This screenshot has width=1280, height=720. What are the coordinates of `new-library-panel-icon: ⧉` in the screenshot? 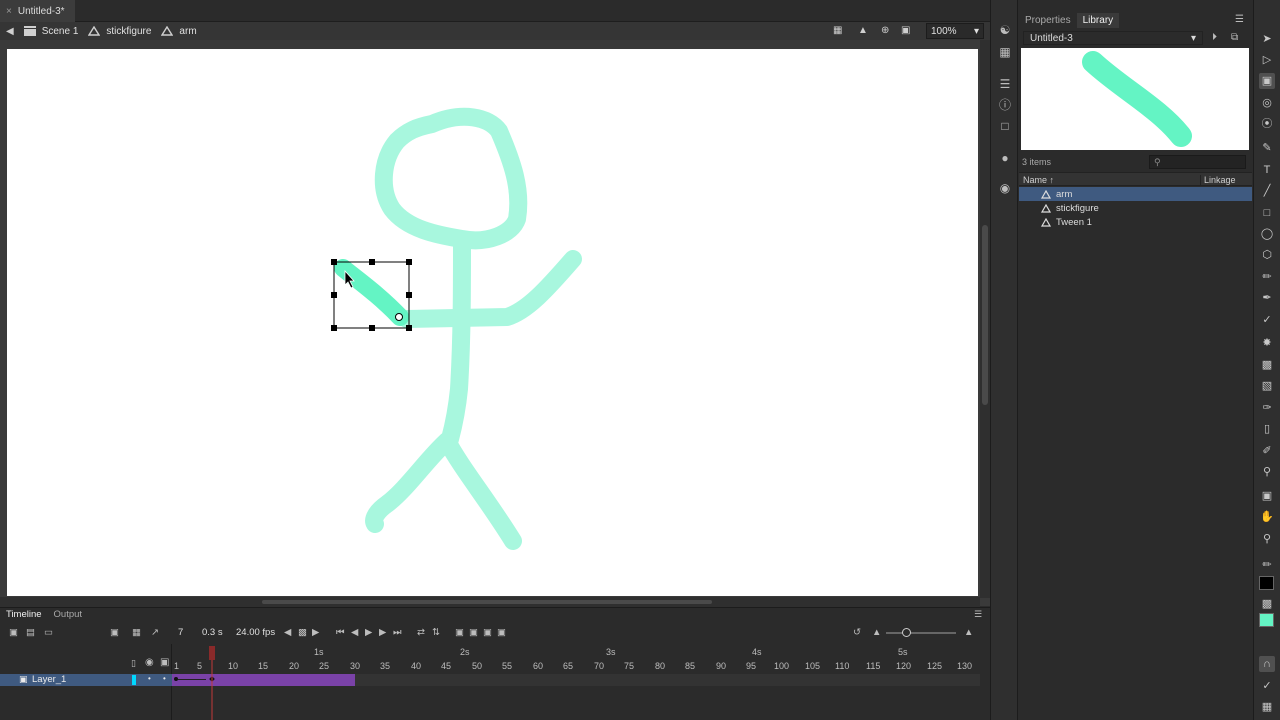 It's located at (1234, 37).